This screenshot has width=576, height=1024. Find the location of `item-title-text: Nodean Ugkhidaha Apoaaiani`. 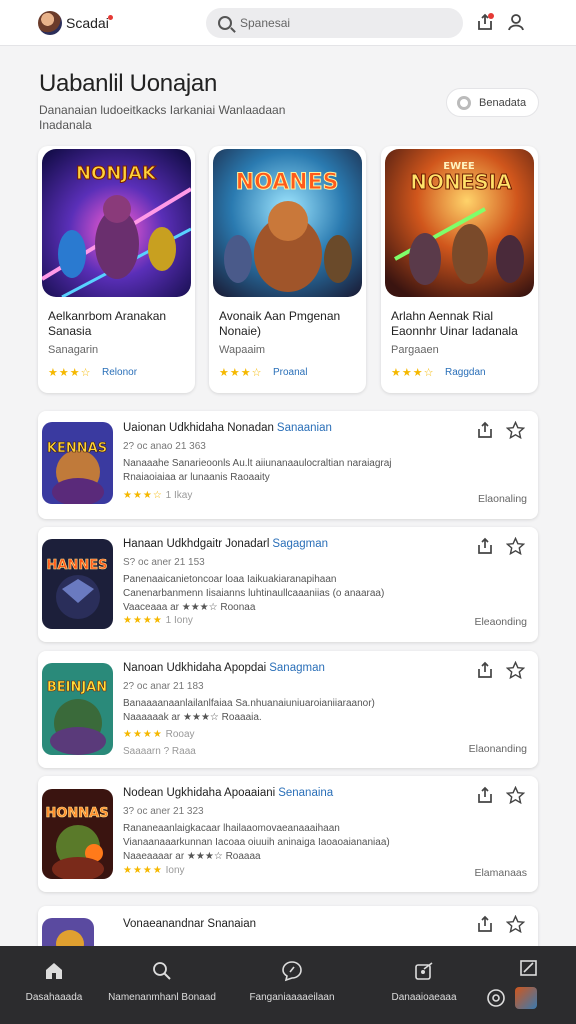

item-title-text: Nodean Ugkhidaha Apoaaiani is located at coordinates (199, 793).